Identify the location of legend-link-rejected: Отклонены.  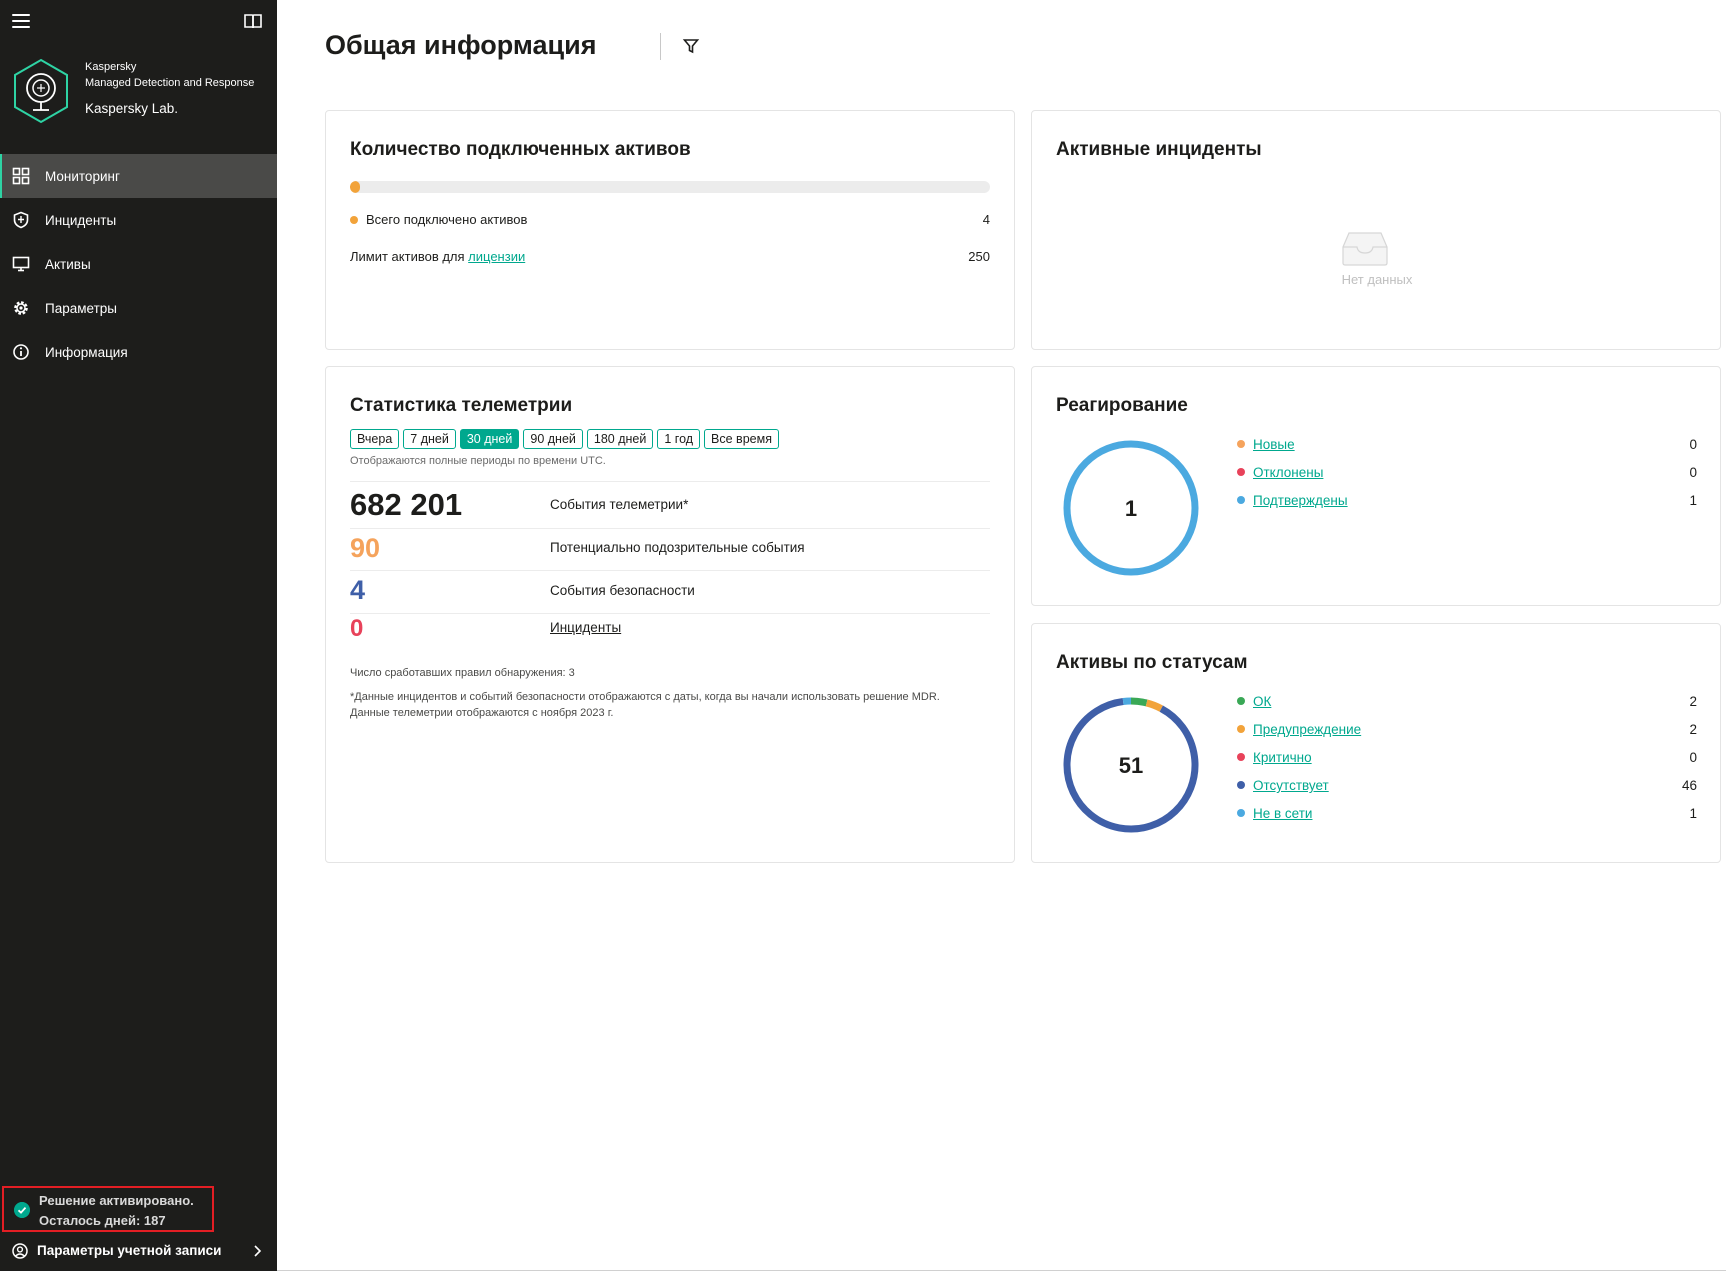
(1288, 472).